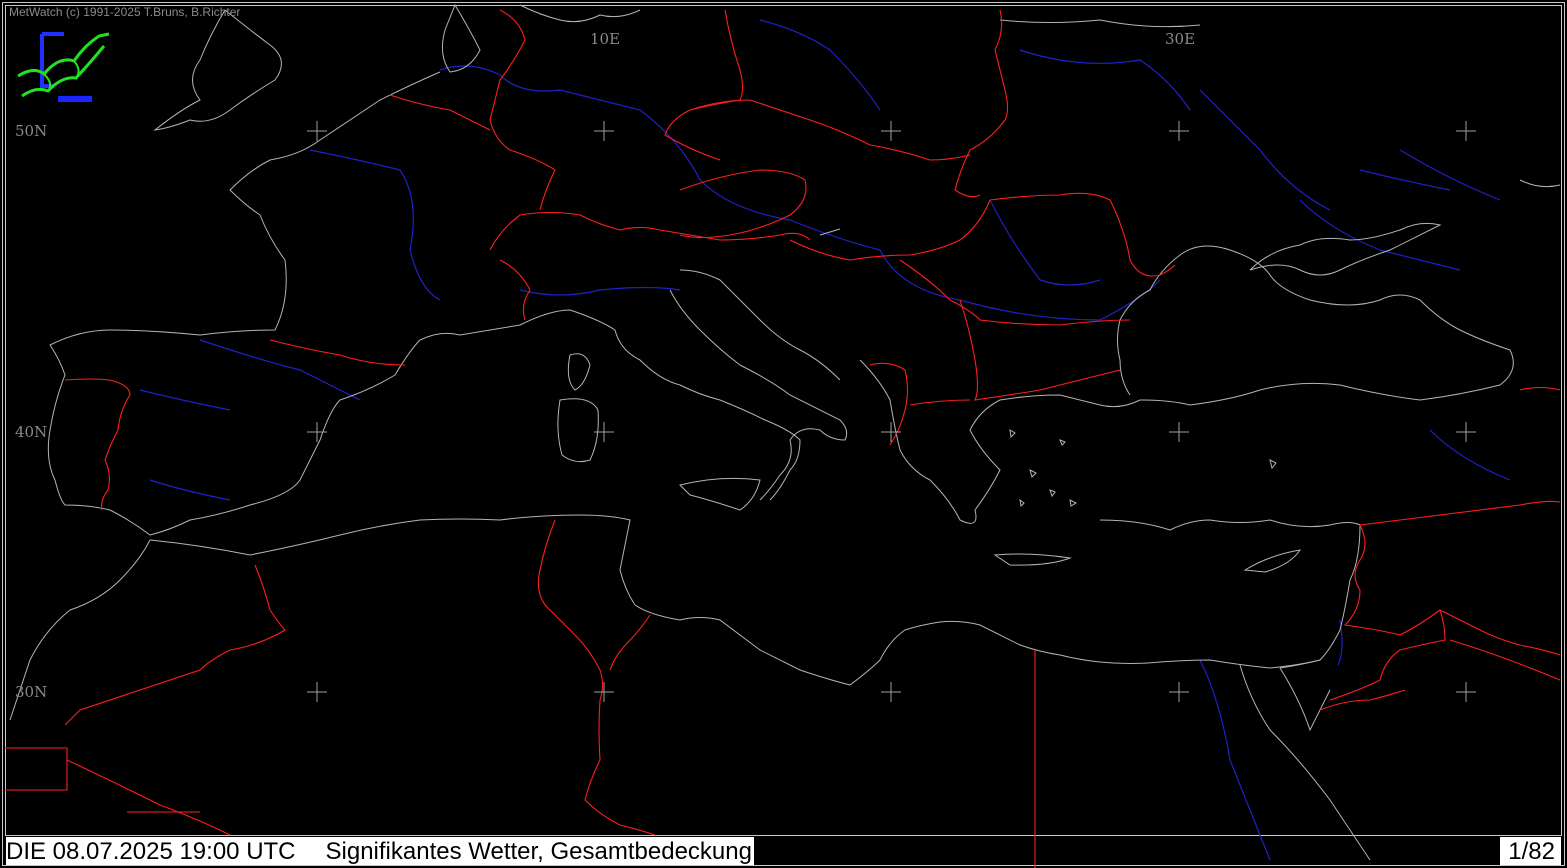 The image size is (1567, 868). I want to click on page-counter: 1/82, so click(1530, 851).